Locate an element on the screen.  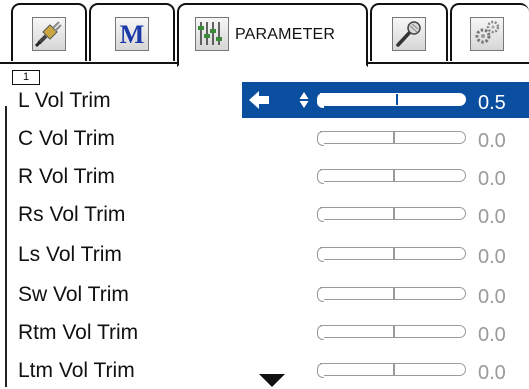
tab-microphone is located at coordinates (409, 32).